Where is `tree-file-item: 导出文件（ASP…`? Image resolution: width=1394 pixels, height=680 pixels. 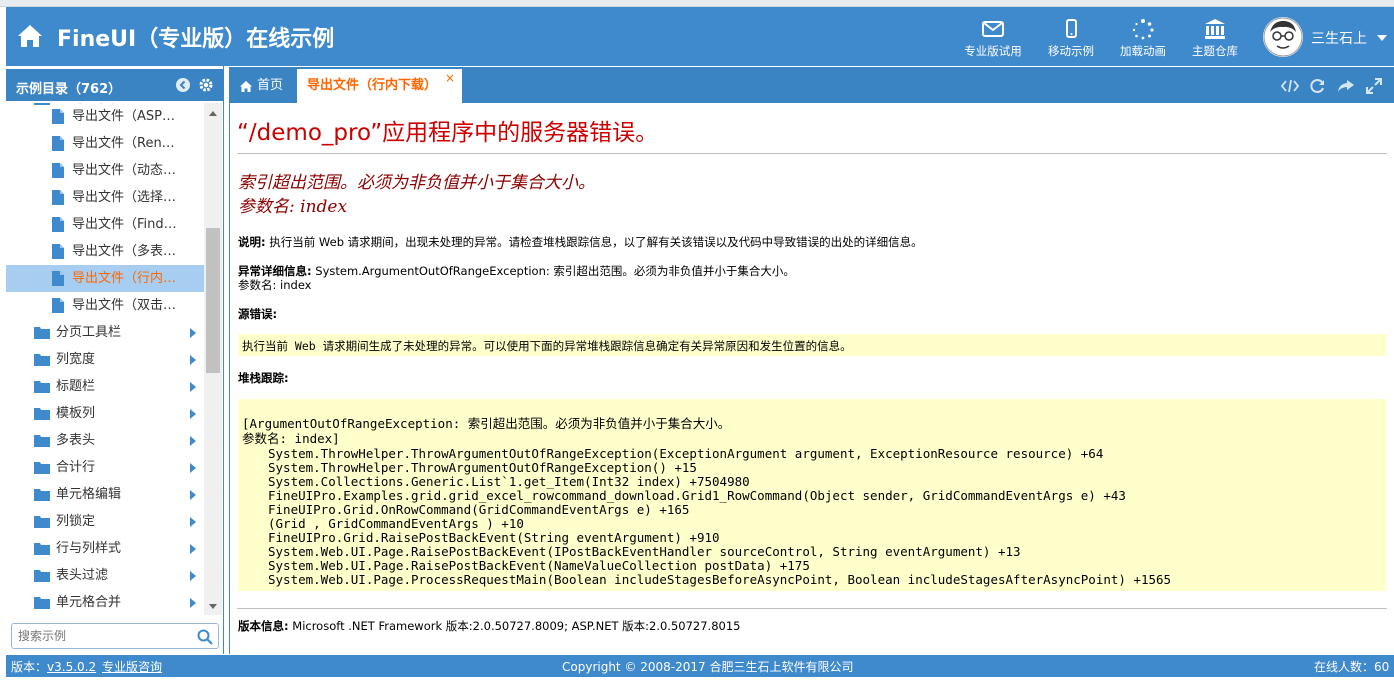 tree-file-item: 导出文件（ASP… is located at coordinates (105, 116).